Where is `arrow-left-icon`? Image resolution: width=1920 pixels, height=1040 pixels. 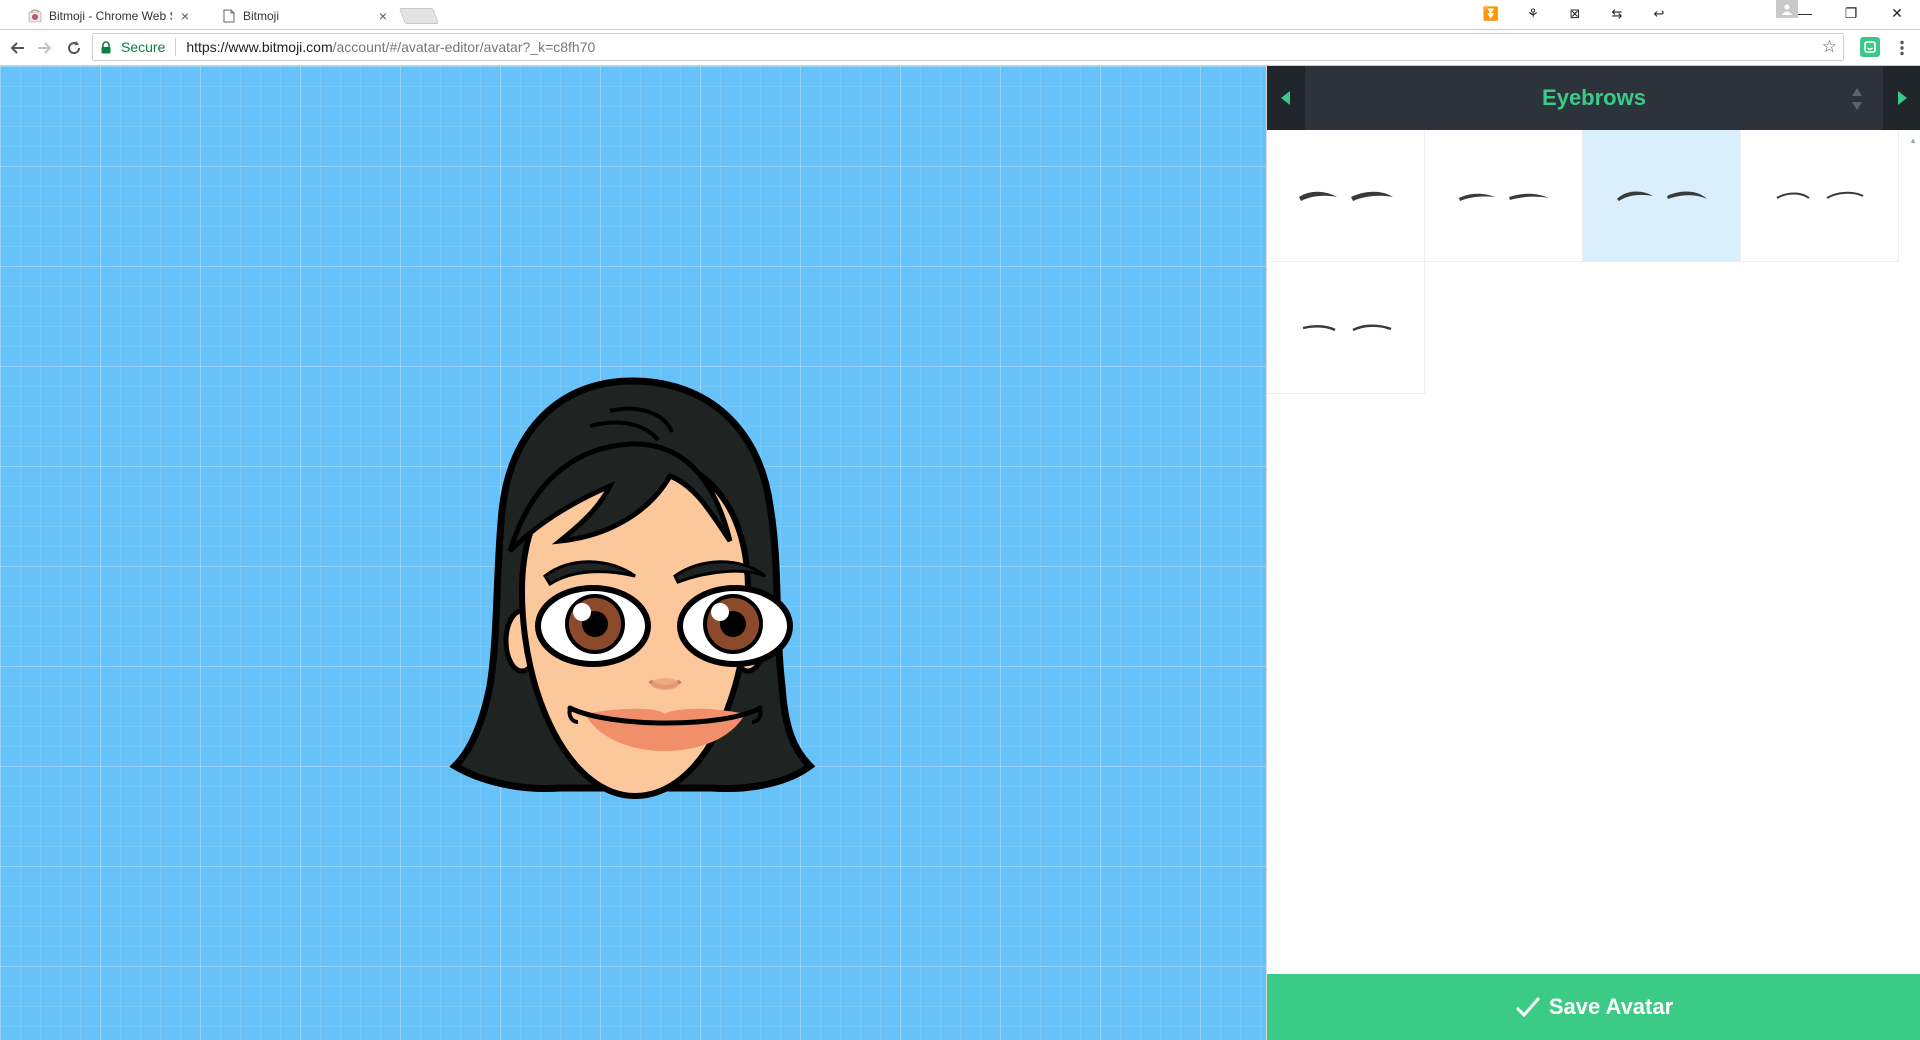 arrow-left-icon is located at coordinates (17, 48).